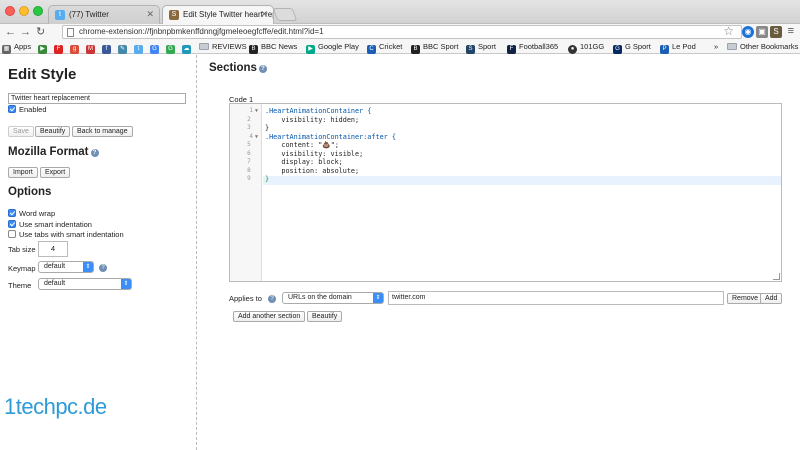 The width and height of the screenshot is (800, 450). I want to click on bookmark-g-sport: GG Sport, so click(632, 47).